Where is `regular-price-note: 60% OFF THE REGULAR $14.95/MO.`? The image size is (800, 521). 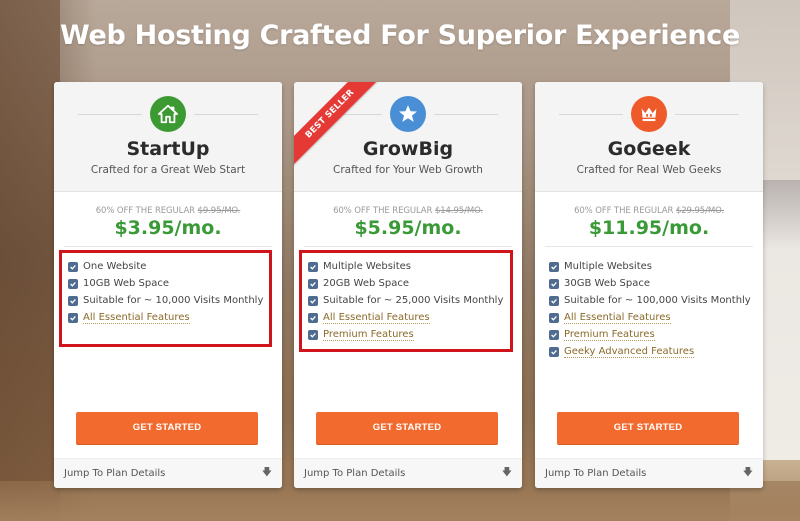 regular-price-note: 60% OFF THE REGULAR $14.95/MO. is located at coordinates (408, 211).